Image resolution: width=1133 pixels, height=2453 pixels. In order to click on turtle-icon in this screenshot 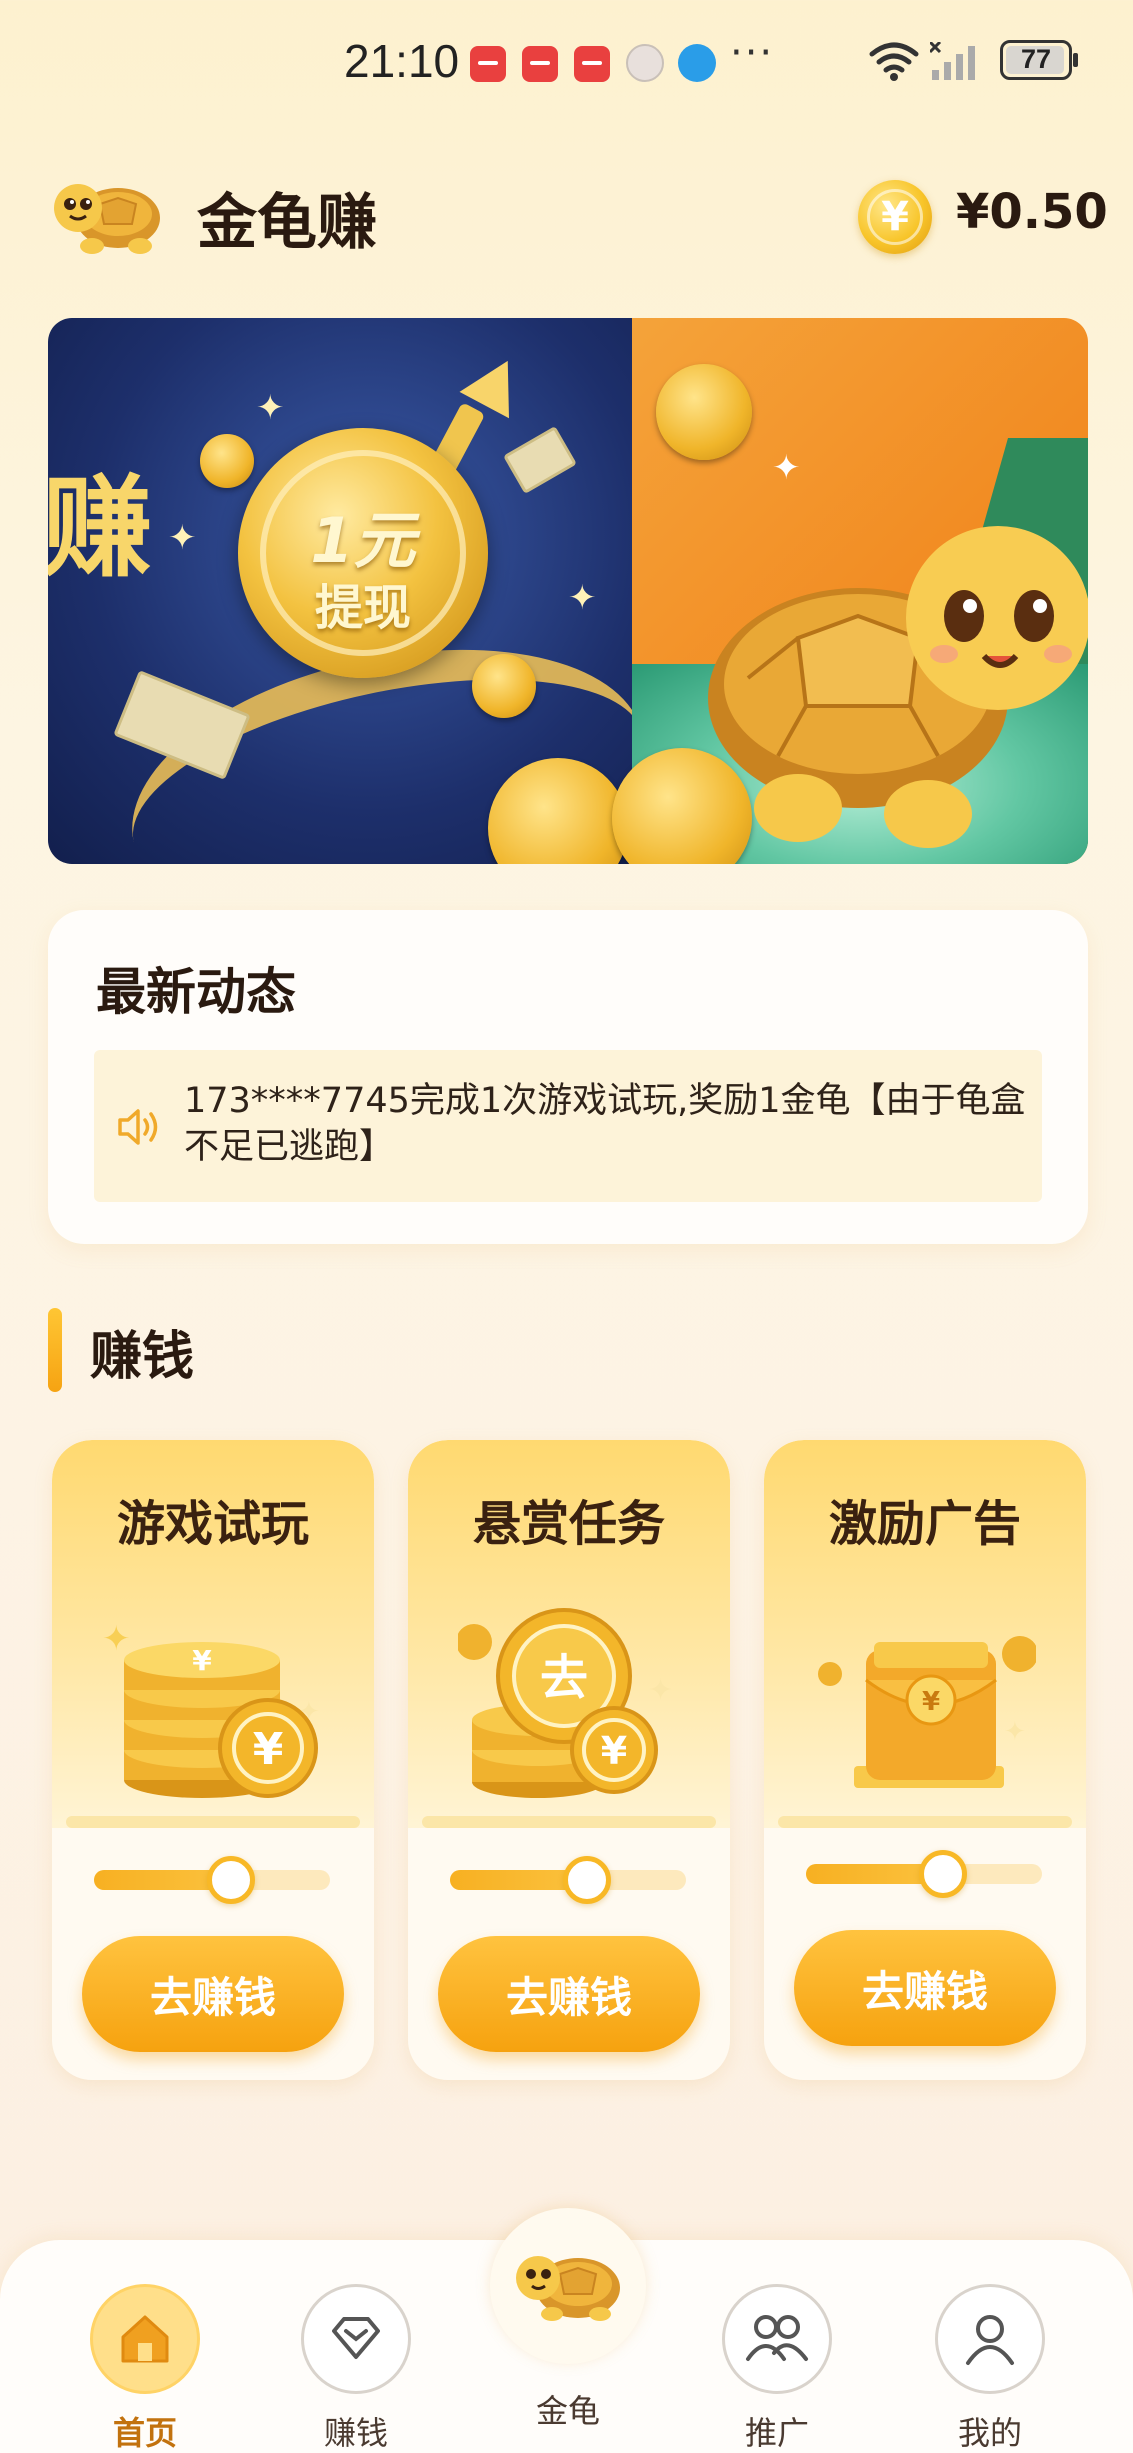, I will do `click(568, 2288)`.